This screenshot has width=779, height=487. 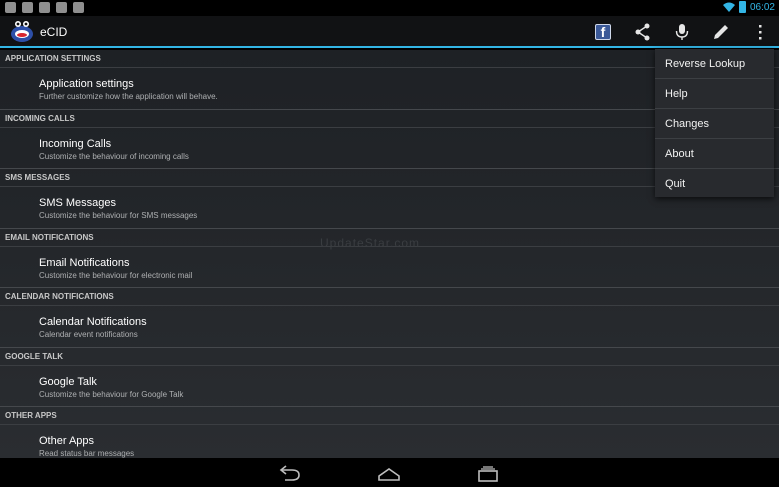 I want to click on battery-icon, so click(x=742, y=7).